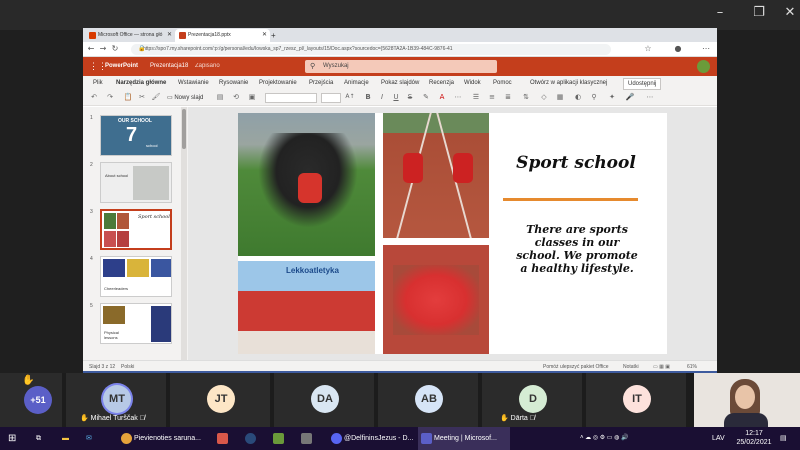 This screenshot has width=800, height=450. Describe the element at coordinates (136, 323) in the screenshot. I see `slide-thumbnail-5: Physical lessons` at that location.